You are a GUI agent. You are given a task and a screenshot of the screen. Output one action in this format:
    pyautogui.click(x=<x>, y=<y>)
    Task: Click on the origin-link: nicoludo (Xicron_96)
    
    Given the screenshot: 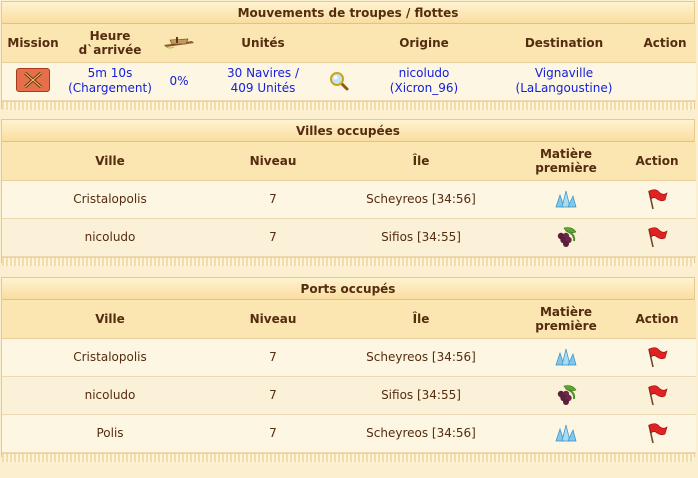 What is the action you would take?
    pyautogui.click(x=424, y=81)
    